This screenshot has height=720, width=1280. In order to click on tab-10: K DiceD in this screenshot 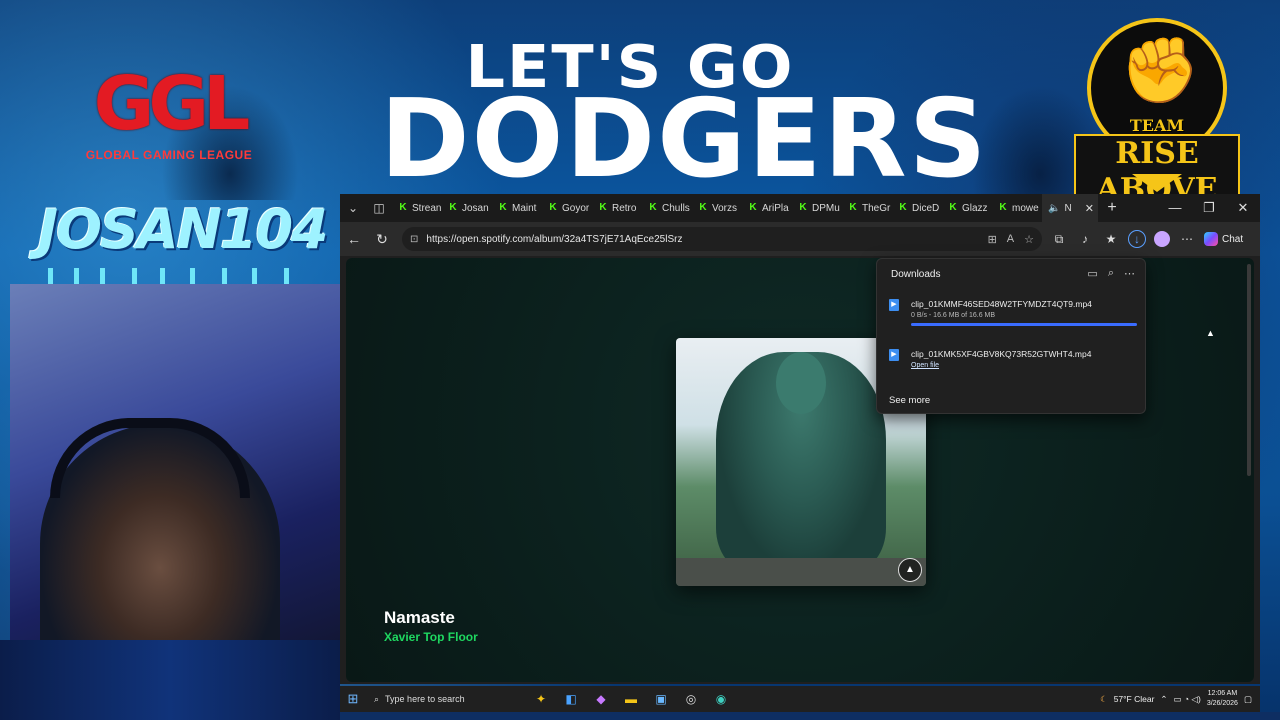, I will do `click(917, 208)`.